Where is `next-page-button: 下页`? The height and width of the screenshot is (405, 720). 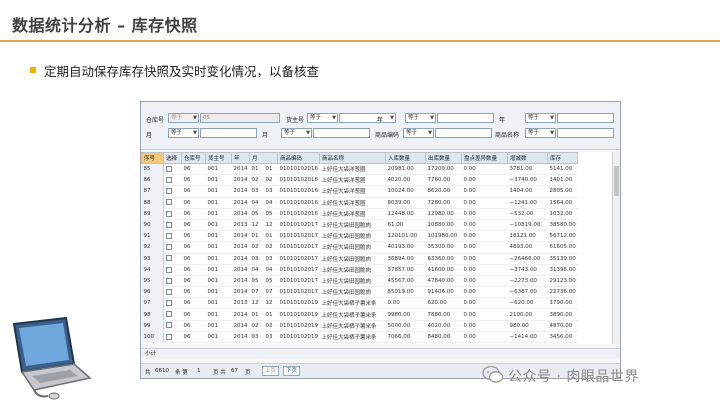 next-page-button: 下页 is located at coordinates (292, 371).